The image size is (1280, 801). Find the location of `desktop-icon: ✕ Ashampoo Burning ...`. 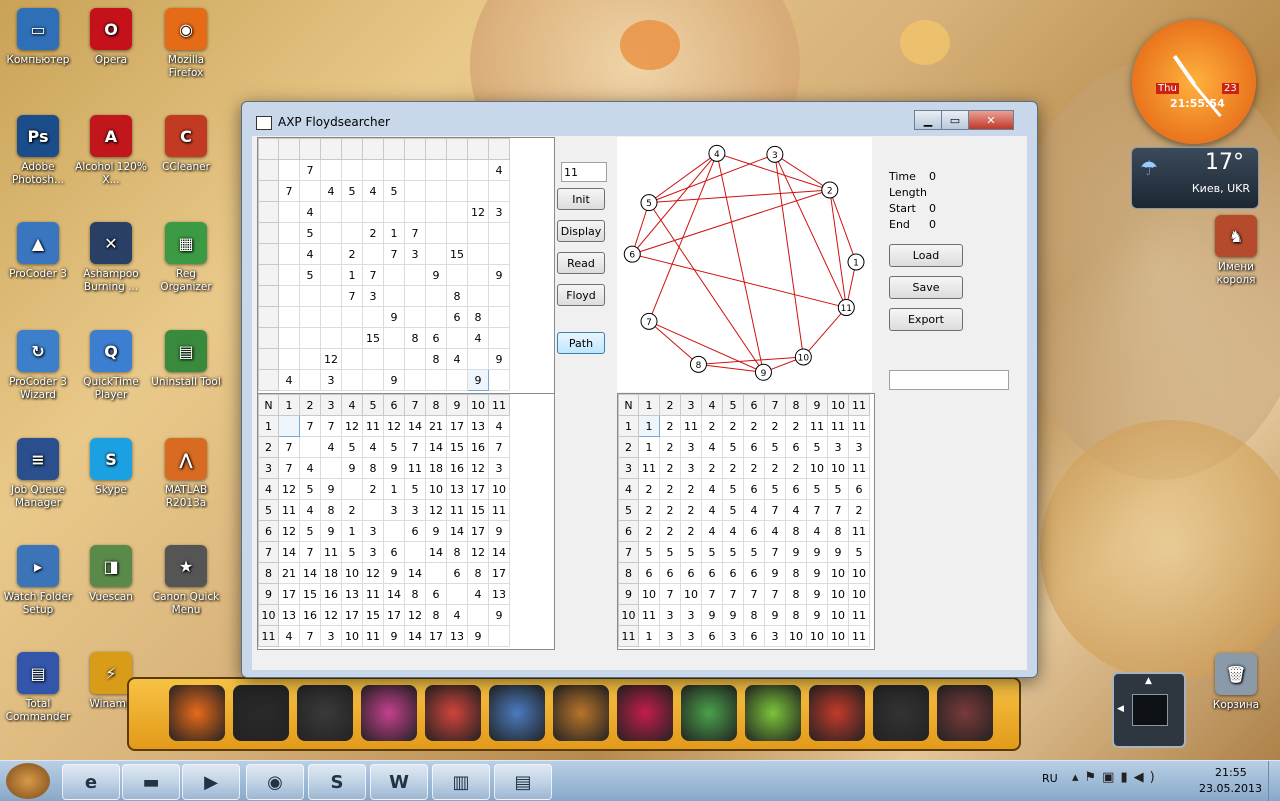

desktop-icon: ✕ Ashampoo Burning ... is located at coordinates (111, 258).